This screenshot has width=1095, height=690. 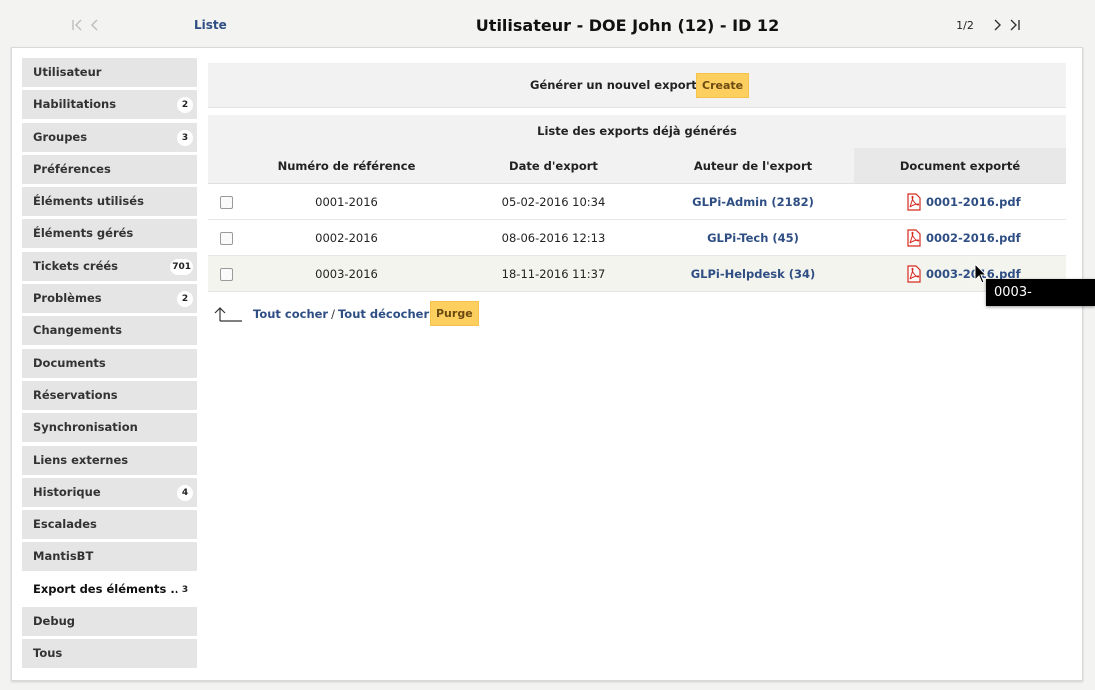 What do you see at coordinates (109, 299) in the screenshot?
I see `sidebar-tab-7: Problèmes 2` at bounding box center [109, 299].